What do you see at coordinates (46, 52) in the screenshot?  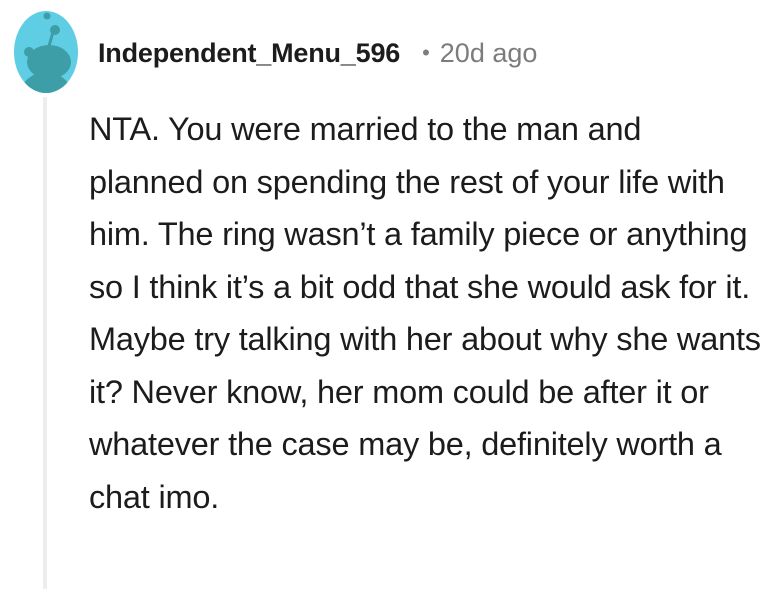 I see `reddit-snoo-avatar-icon` at bounding box center [46, 52].